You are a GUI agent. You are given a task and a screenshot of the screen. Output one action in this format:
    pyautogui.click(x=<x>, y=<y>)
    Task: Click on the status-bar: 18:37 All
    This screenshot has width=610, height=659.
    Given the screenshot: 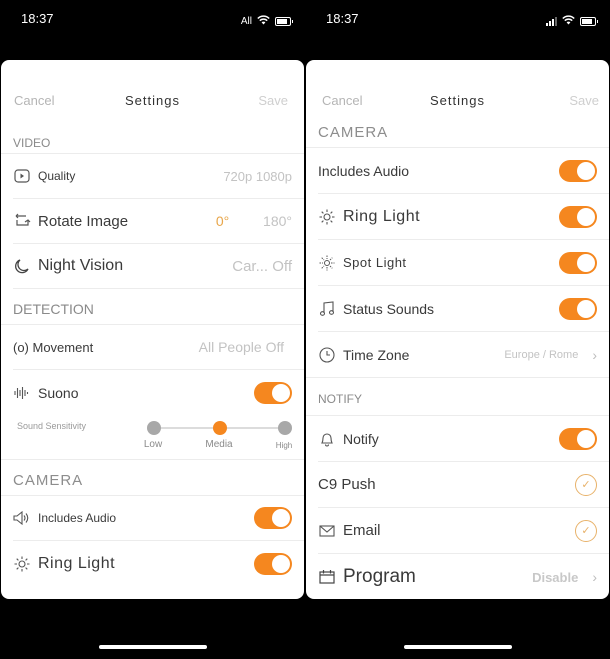 What is the action you would take?
    pyautogui.click(x=152, y=20)
    